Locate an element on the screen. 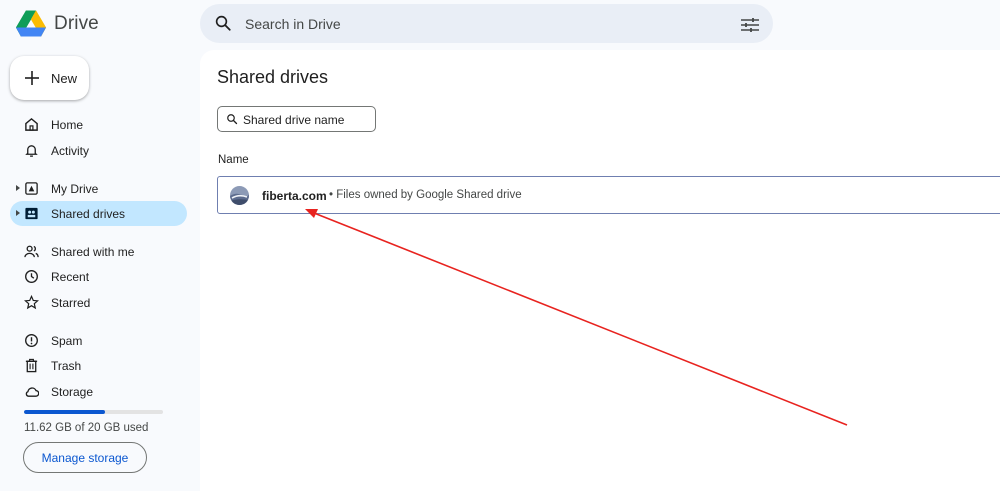  clock-icon is located at coordinates (31, 276).